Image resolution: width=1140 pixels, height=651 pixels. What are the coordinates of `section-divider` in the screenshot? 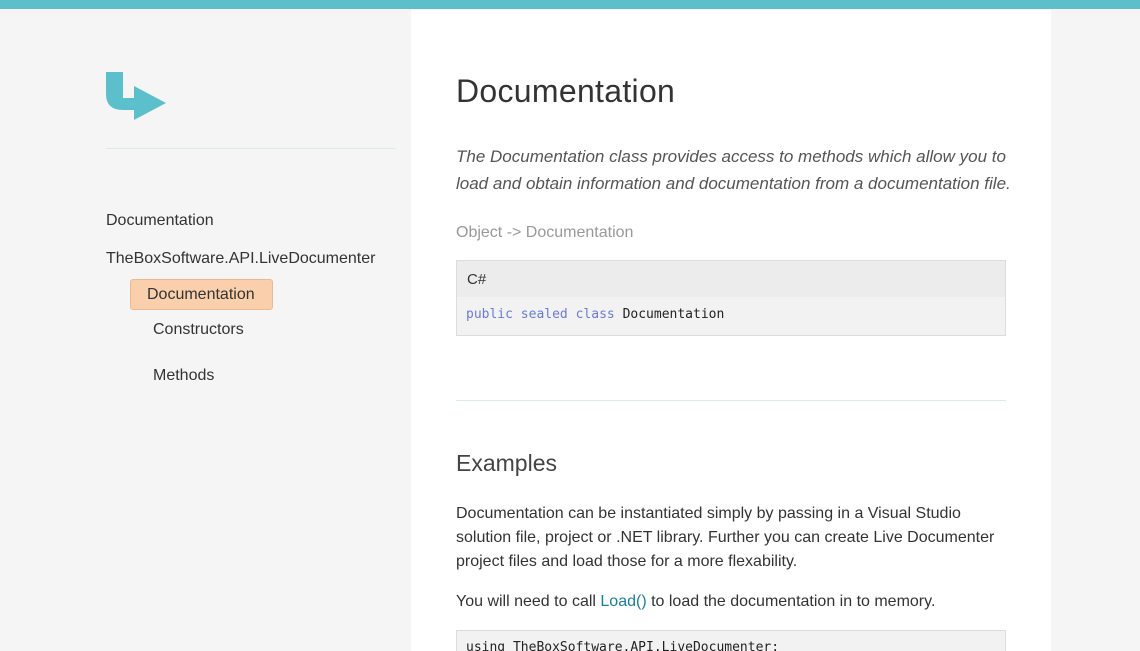 It's located at (731, 400).